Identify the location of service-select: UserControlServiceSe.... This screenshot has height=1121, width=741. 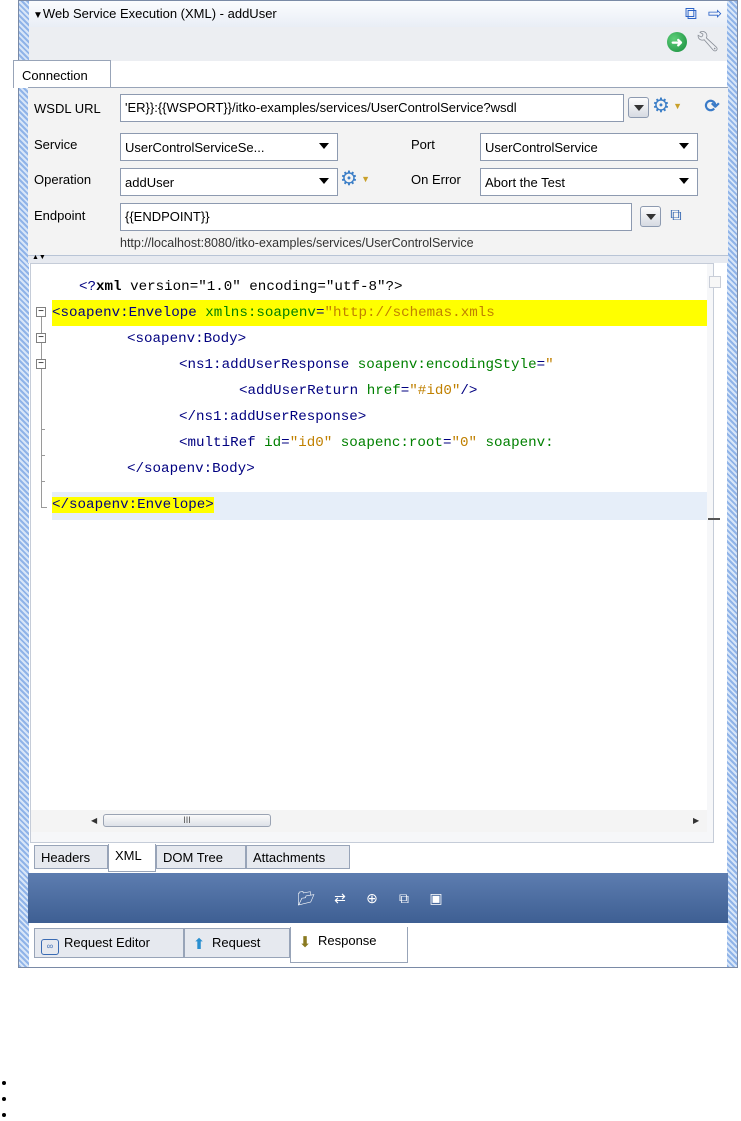
(229, 147).